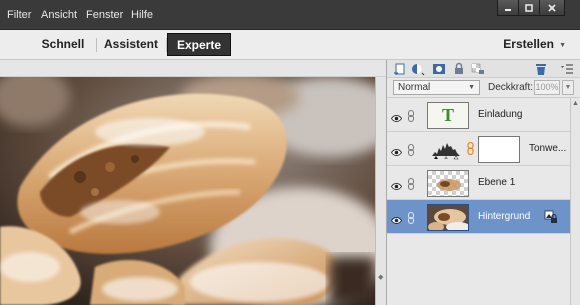 The height and width of the screenshot is (305, 580). Describe the element at coordinates (131, 44) in the screenshot. I see `mode-assistent: Assistent` at that location.